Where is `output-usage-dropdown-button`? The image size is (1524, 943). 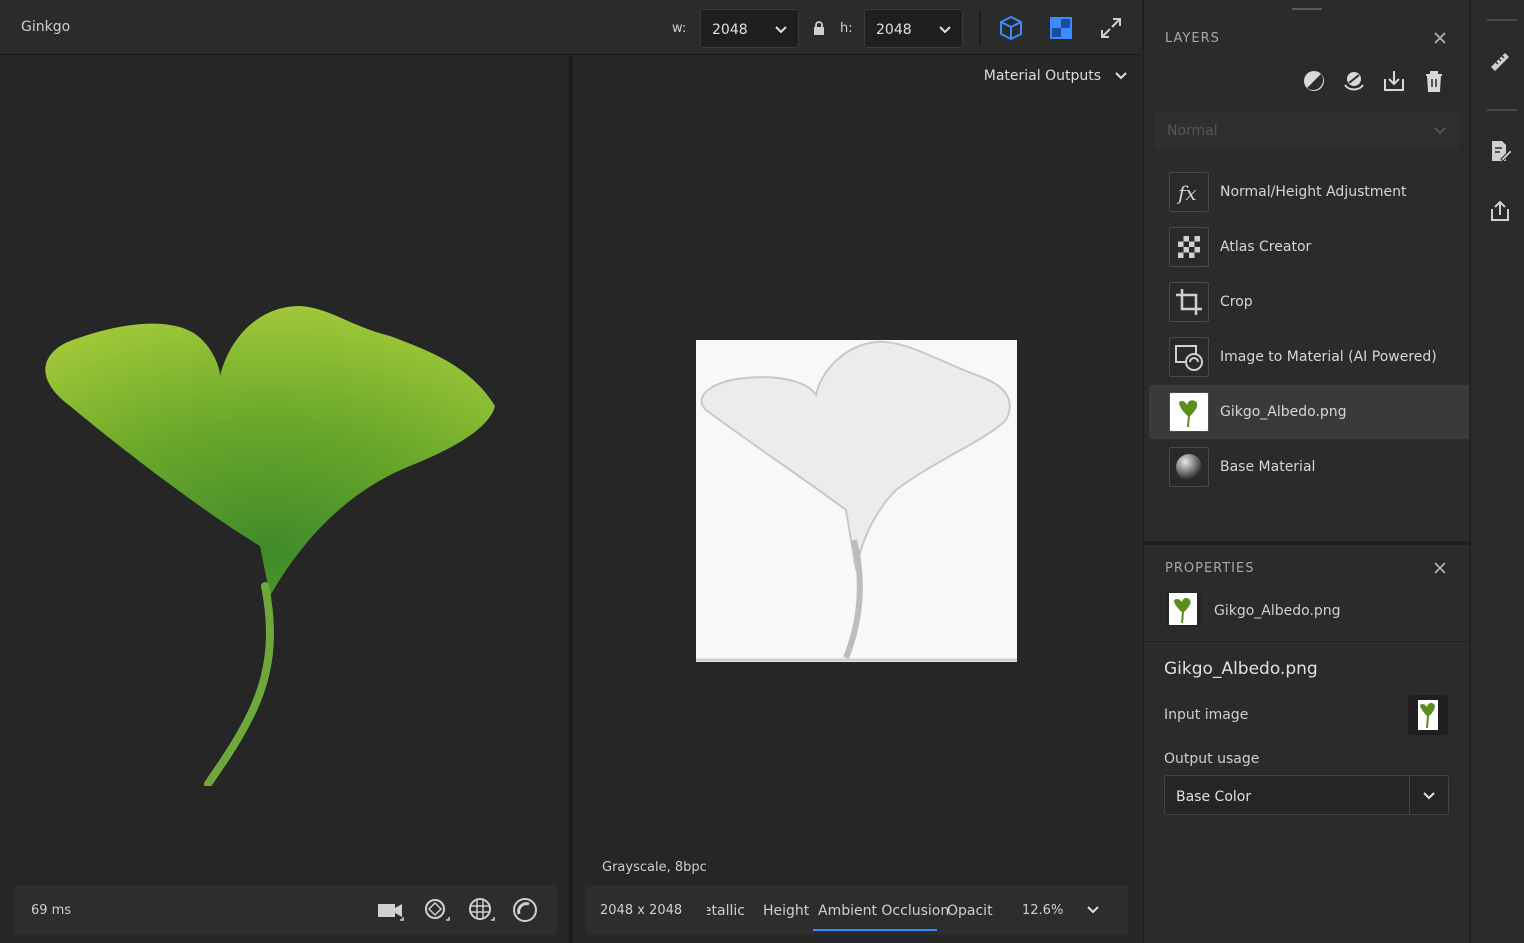
output-usage-dropdown-button is located at coordinates (1428, 795).